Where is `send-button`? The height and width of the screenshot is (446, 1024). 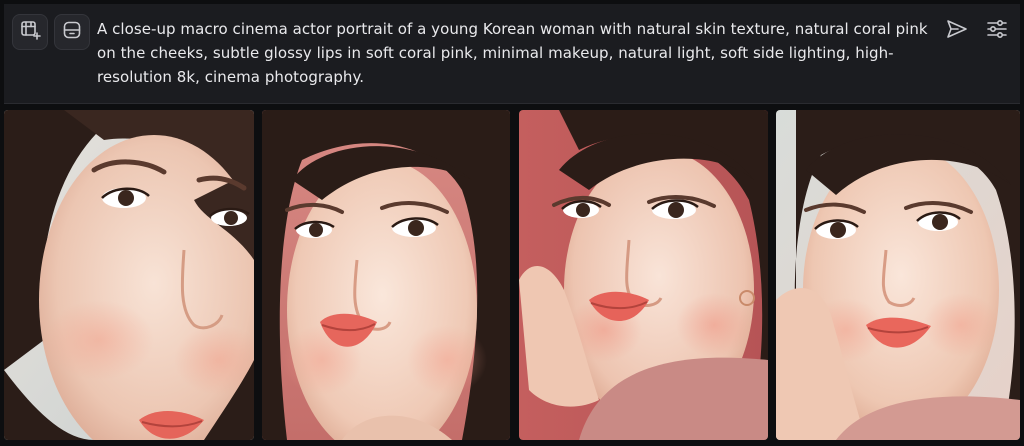 send-button is located at coordinates (957, 31).